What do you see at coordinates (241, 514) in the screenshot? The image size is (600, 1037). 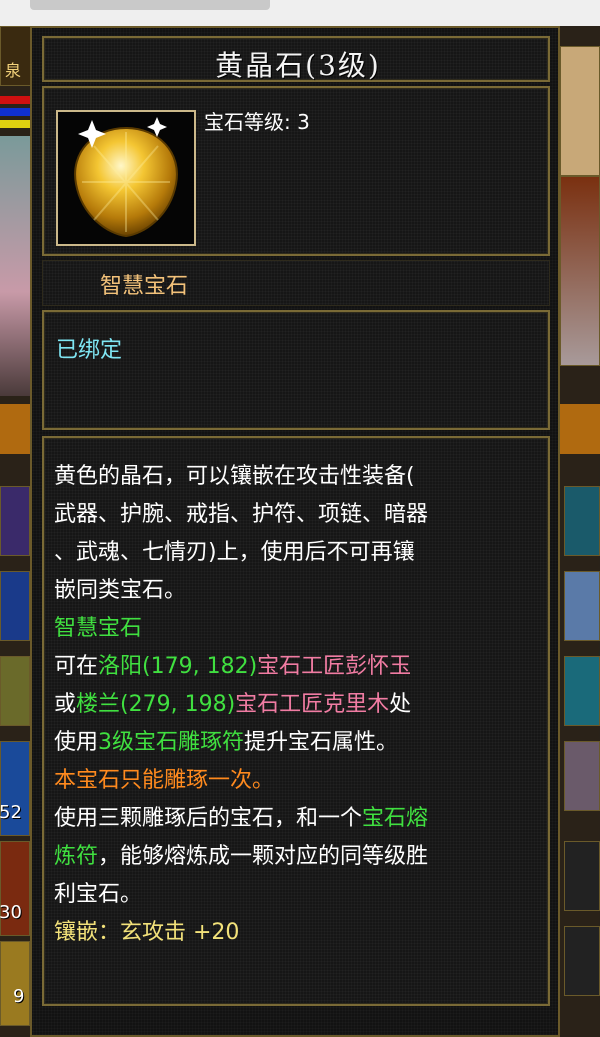 I see `desc-line: 武器、护腕、戒指、护符、项链、暗器` at bounding box center [241, 514].